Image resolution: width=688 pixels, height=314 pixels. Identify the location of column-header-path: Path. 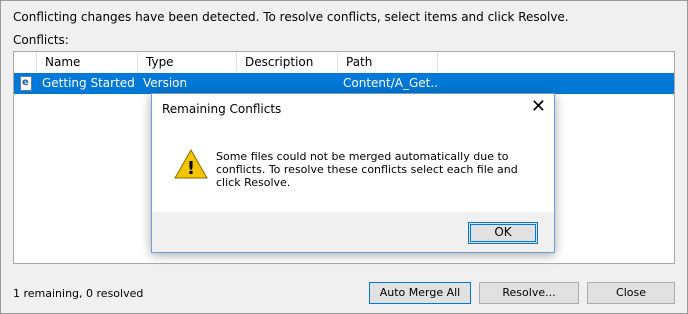
(388, 62).